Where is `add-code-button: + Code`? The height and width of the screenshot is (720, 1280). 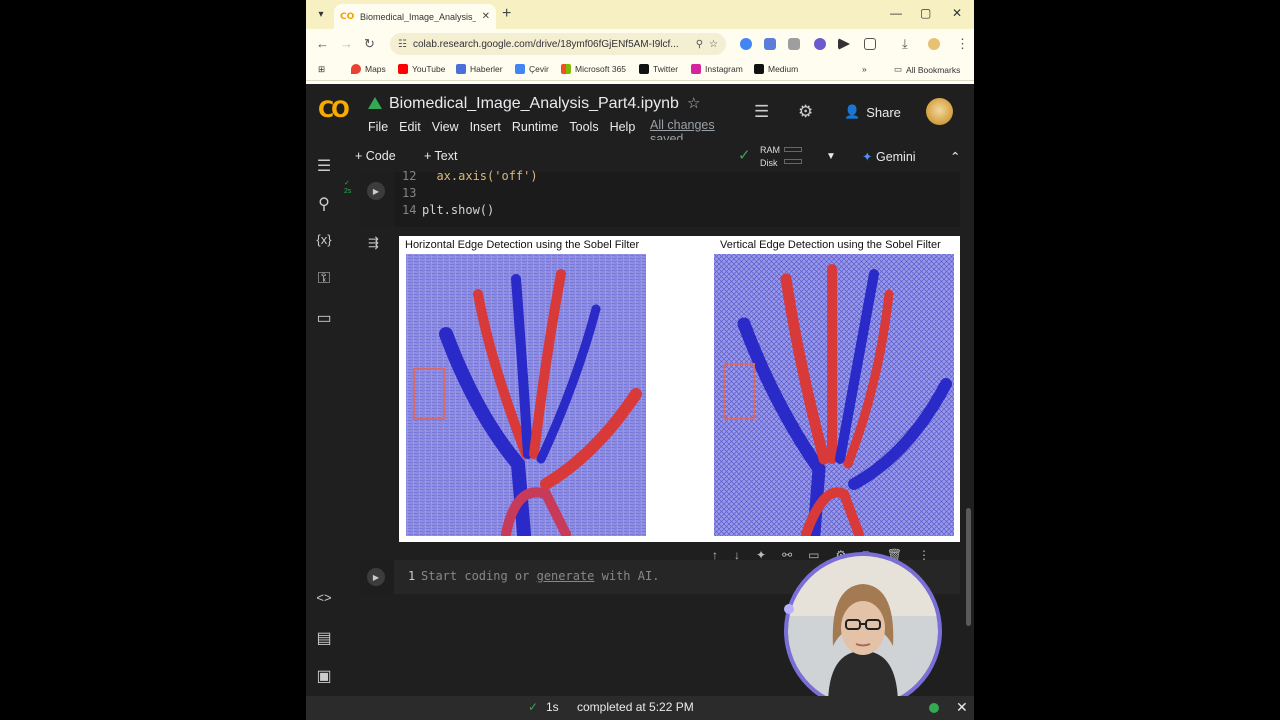 add-code-button: + Code is located at coordinates (375, 156).